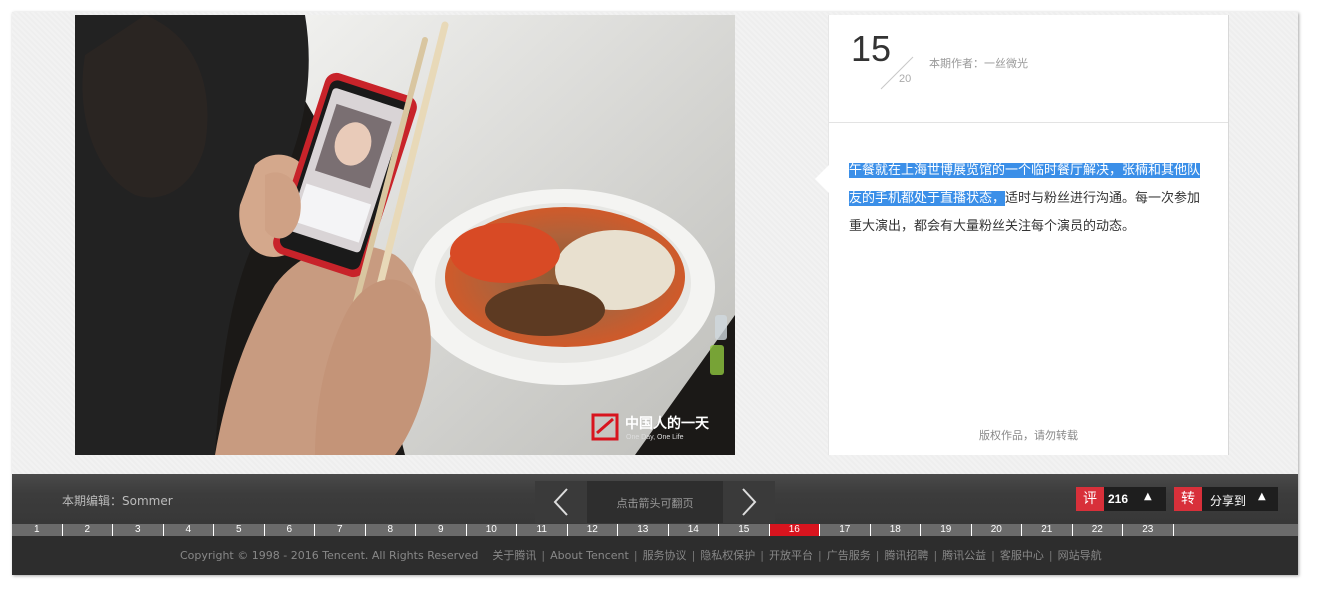 The height and width of the screenshot is (595, 1319). What do you see at coordinates (189, 530) in the screenshot?
I see `page-number-4: 4` at bounding box center [189, 530].